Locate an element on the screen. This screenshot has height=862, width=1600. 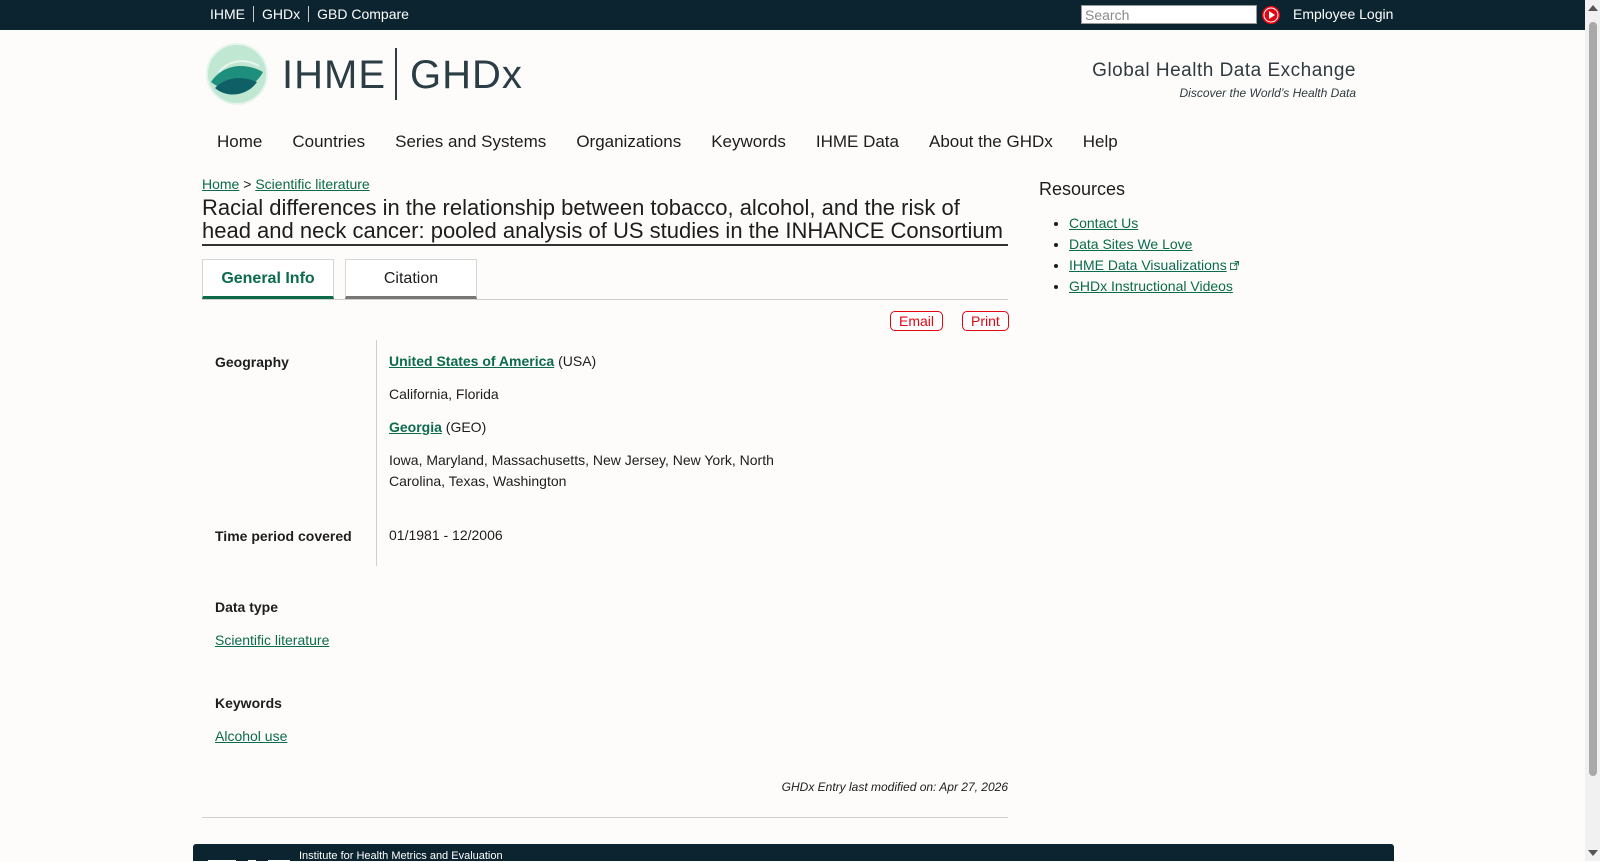
breadcrumb: Home > Scientific literature is located at coordinates (286, 184).